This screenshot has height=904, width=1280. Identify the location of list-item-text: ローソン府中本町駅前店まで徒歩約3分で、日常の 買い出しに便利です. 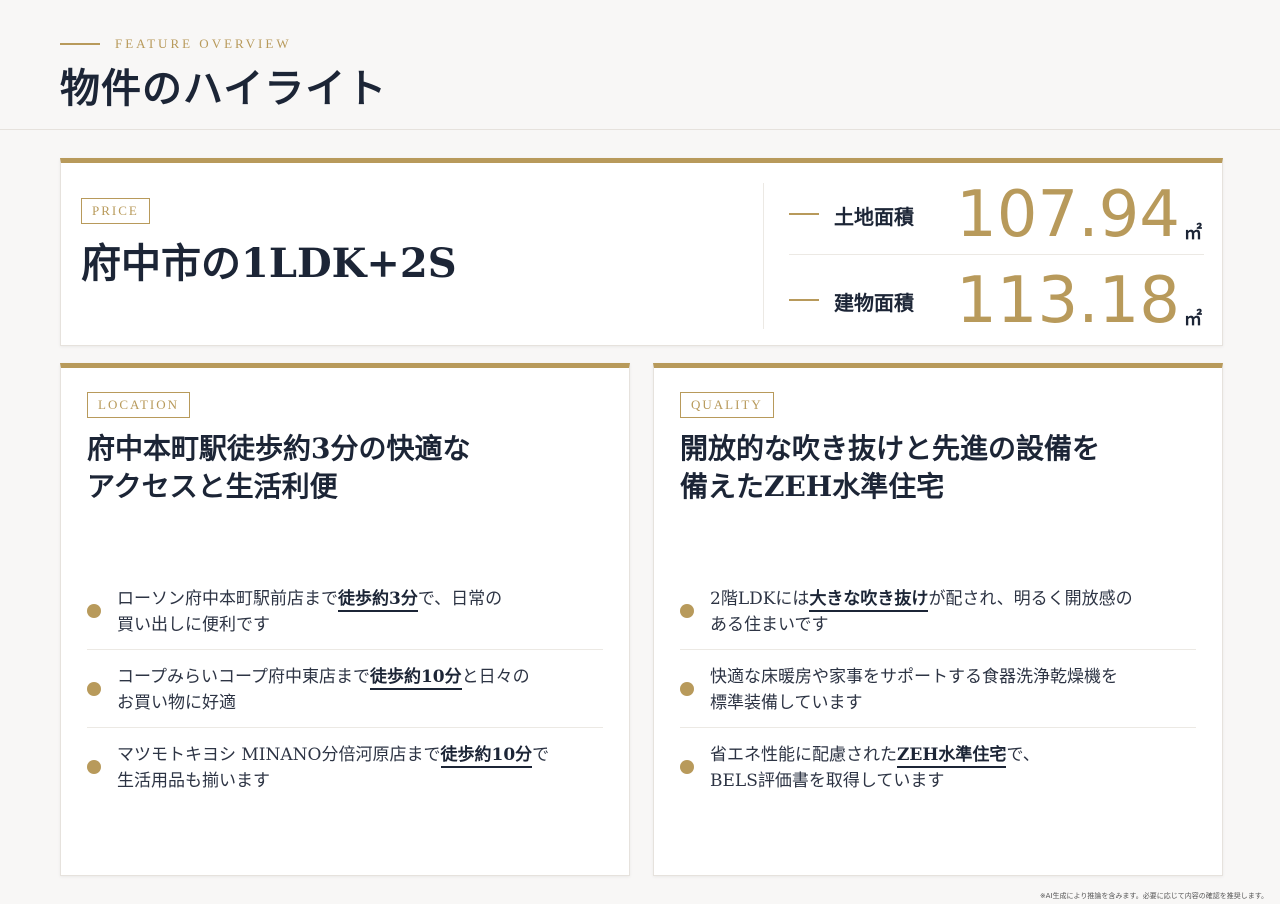
(360, 612).